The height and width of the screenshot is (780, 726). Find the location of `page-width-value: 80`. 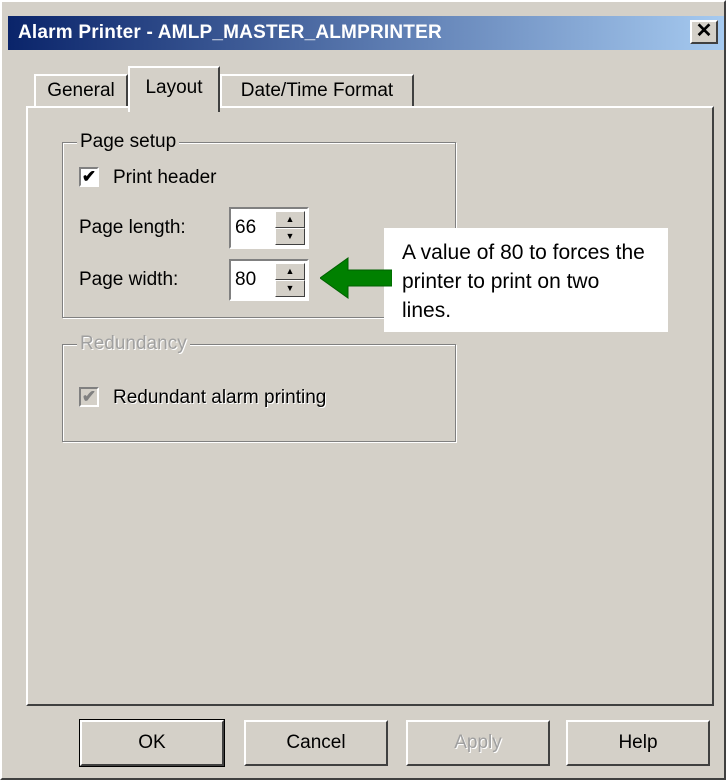

page-width-value: 80 is located at coordinates (245, 280).